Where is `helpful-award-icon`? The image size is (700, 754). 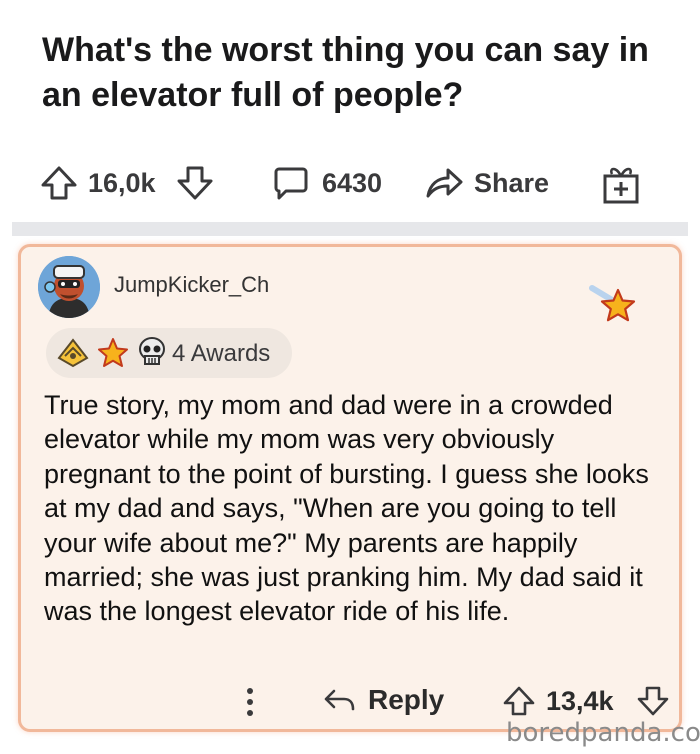
helpful-award-icon is located at coordinates (73, 353).